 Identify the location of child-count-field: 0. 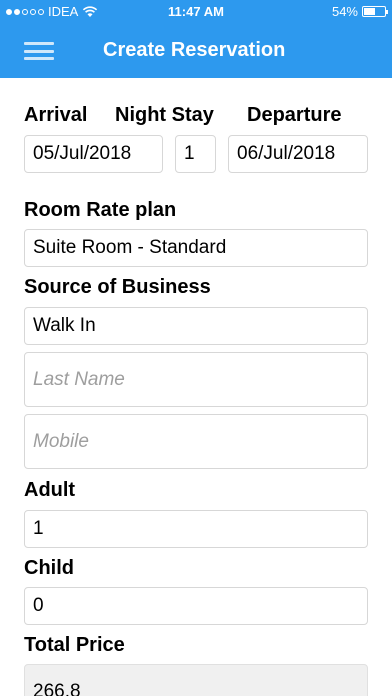
(196, 606).